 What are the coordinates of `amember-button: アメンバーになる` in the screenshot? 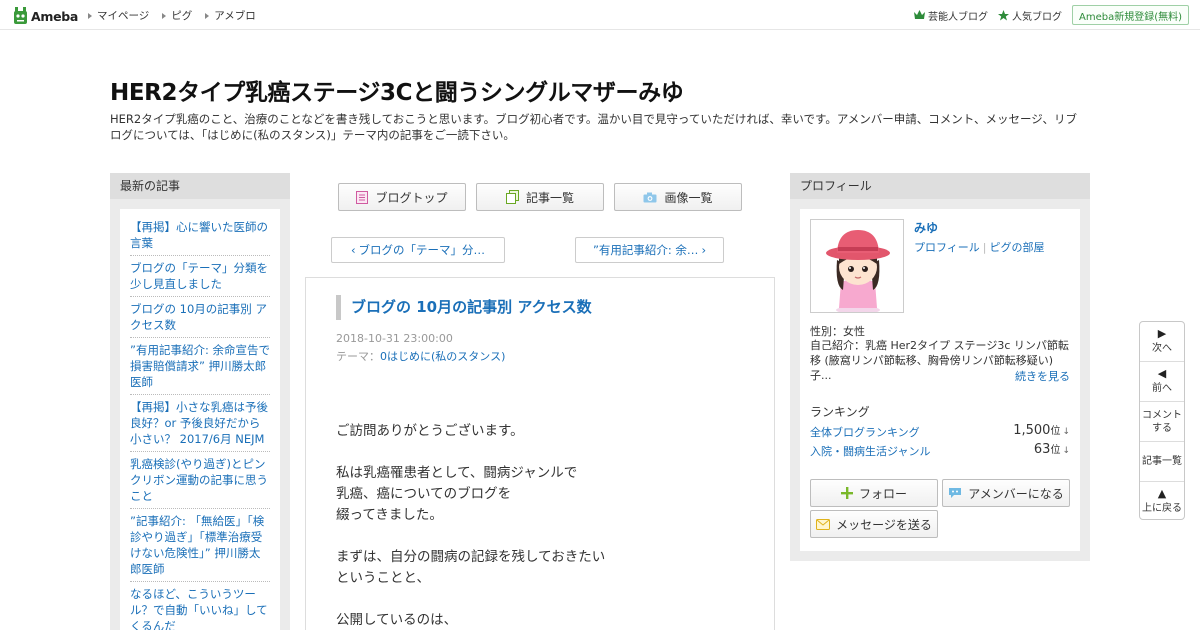 It's located at (1006, 493).